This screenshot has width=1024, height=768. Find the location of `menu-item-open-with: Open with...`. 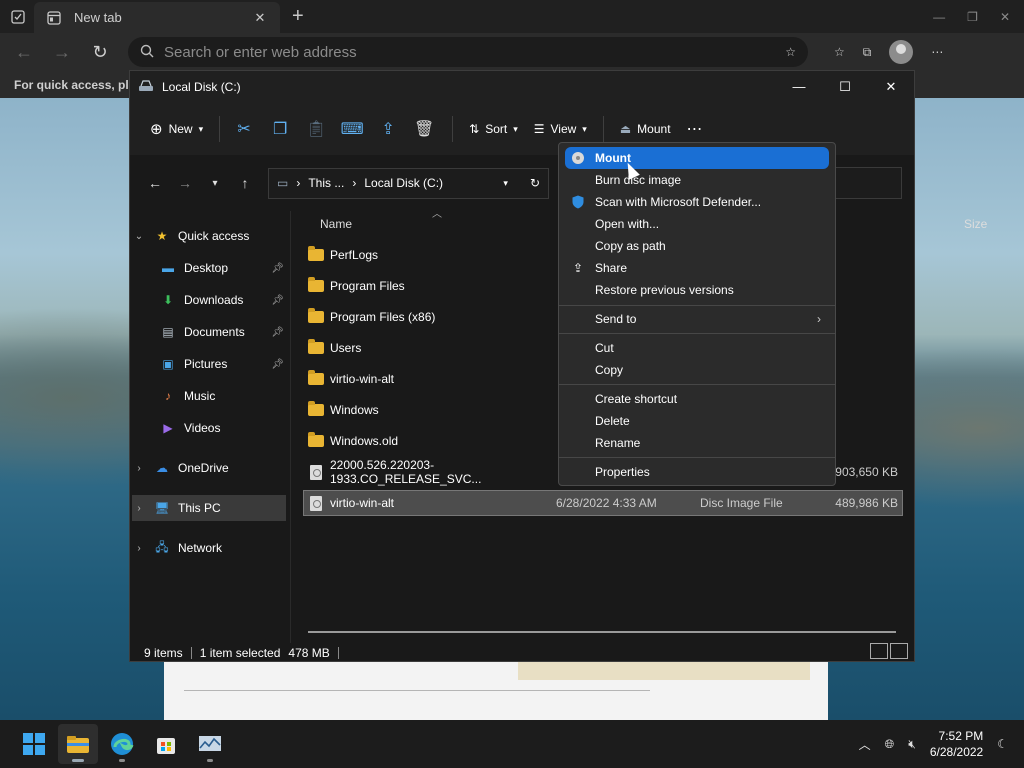

menu-item-open-with: Open with... is located at coordinates (697, 224).